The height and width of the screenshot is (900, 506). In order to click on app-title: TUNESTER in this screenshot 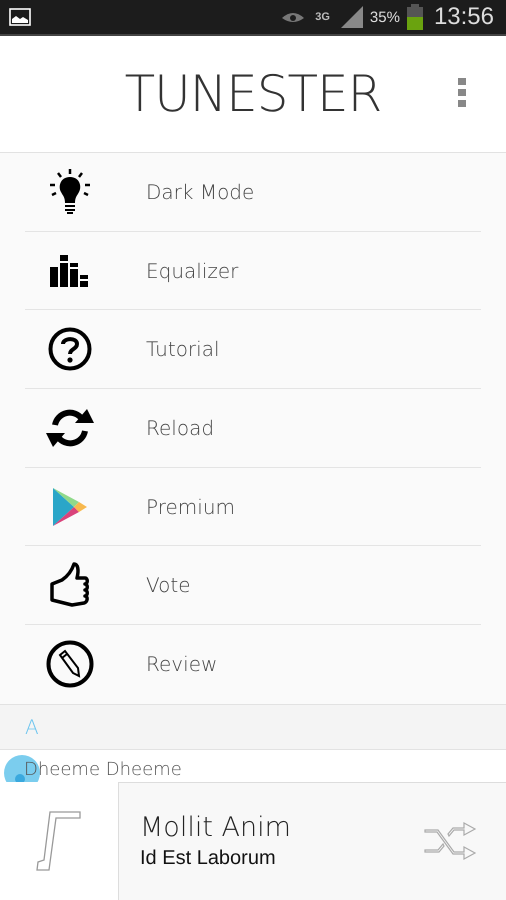, I will do `click(253, 94)`.